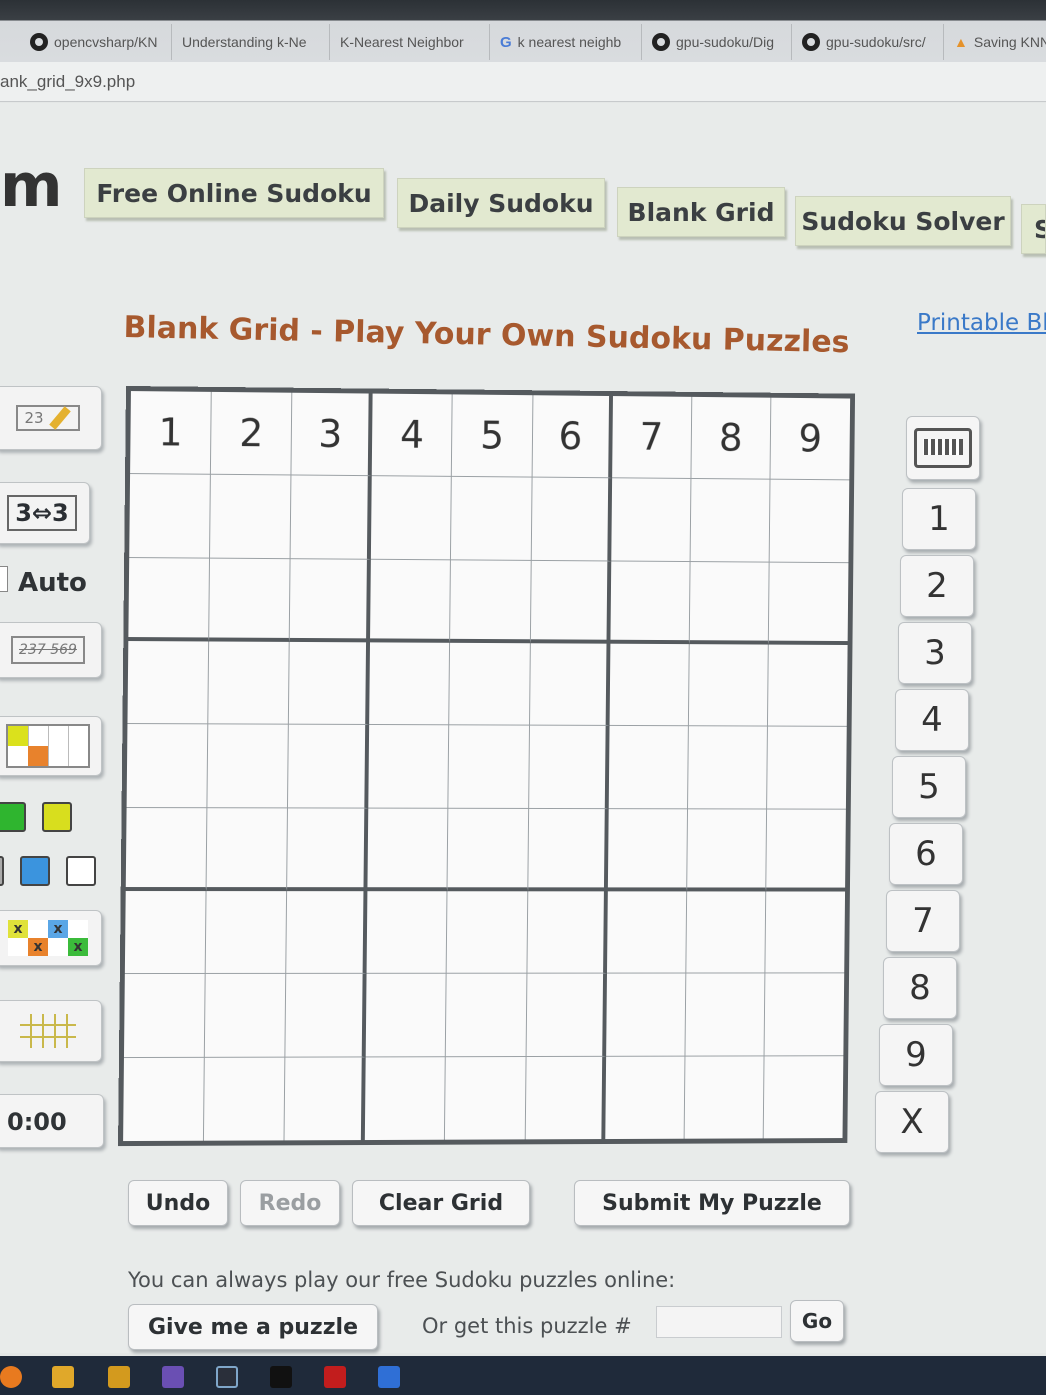 This screenshot has height=1395, width=1046. I want to click on swap-digits-button: 3⇔3, so click(45, 513).